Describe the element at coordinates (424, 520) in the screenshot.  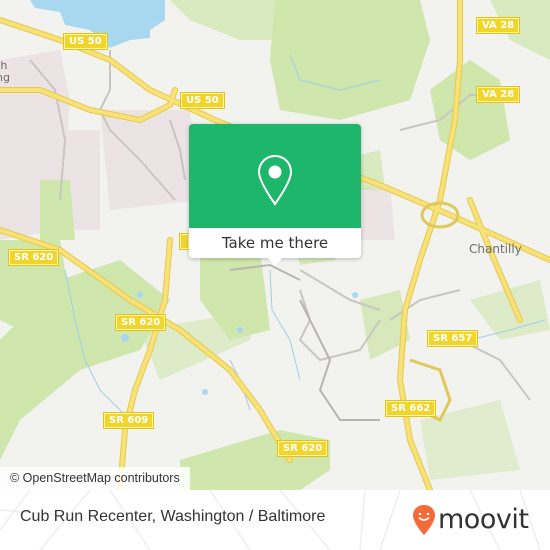
I see `moovit-pin-icon` at that location.